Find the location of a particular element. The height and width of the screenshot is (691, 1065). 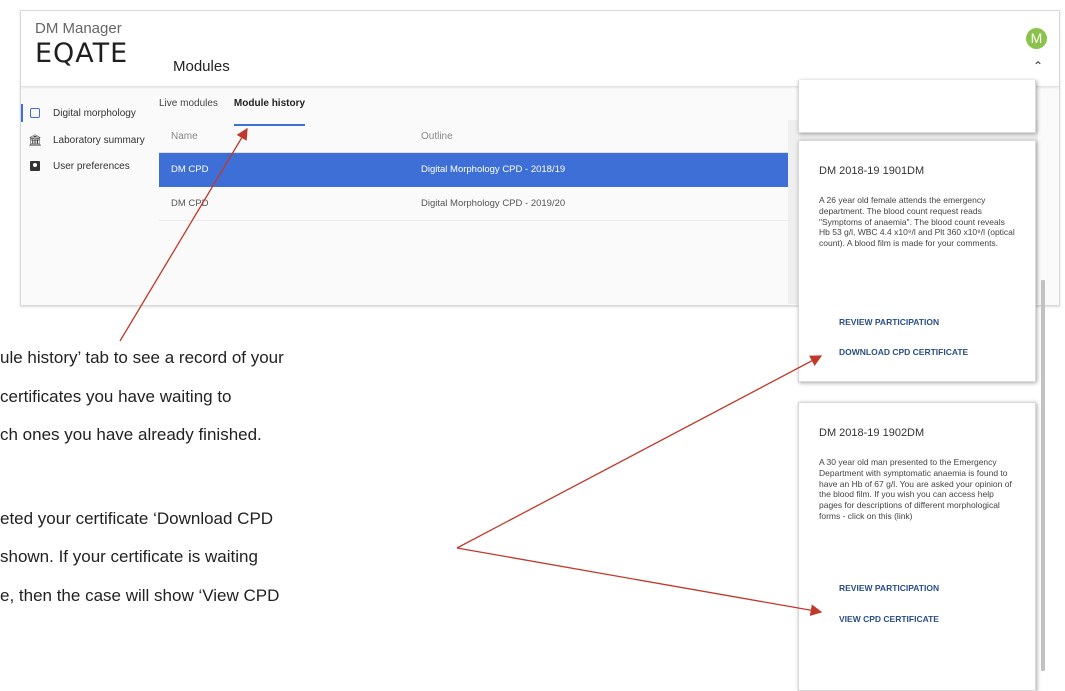

arrow-to-view-certificate is located at coordinates (639, 581).